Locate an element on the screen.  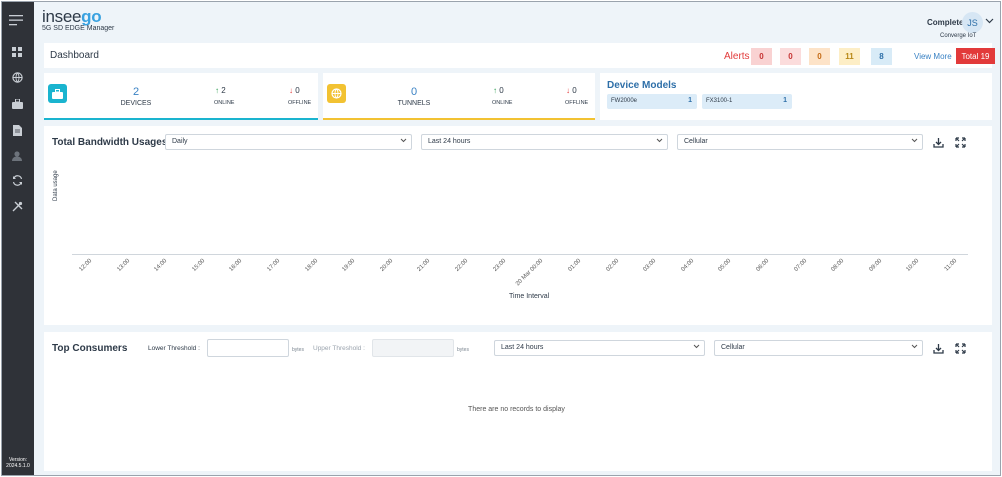
view-more-link: View More is located at coordinates (933, 56).